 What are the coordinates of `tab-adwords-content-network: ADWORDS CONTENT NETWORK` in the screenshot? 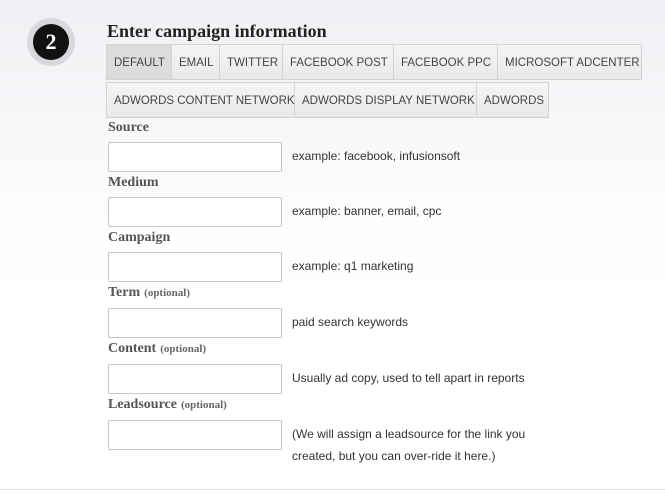 It's located at (200, 100).